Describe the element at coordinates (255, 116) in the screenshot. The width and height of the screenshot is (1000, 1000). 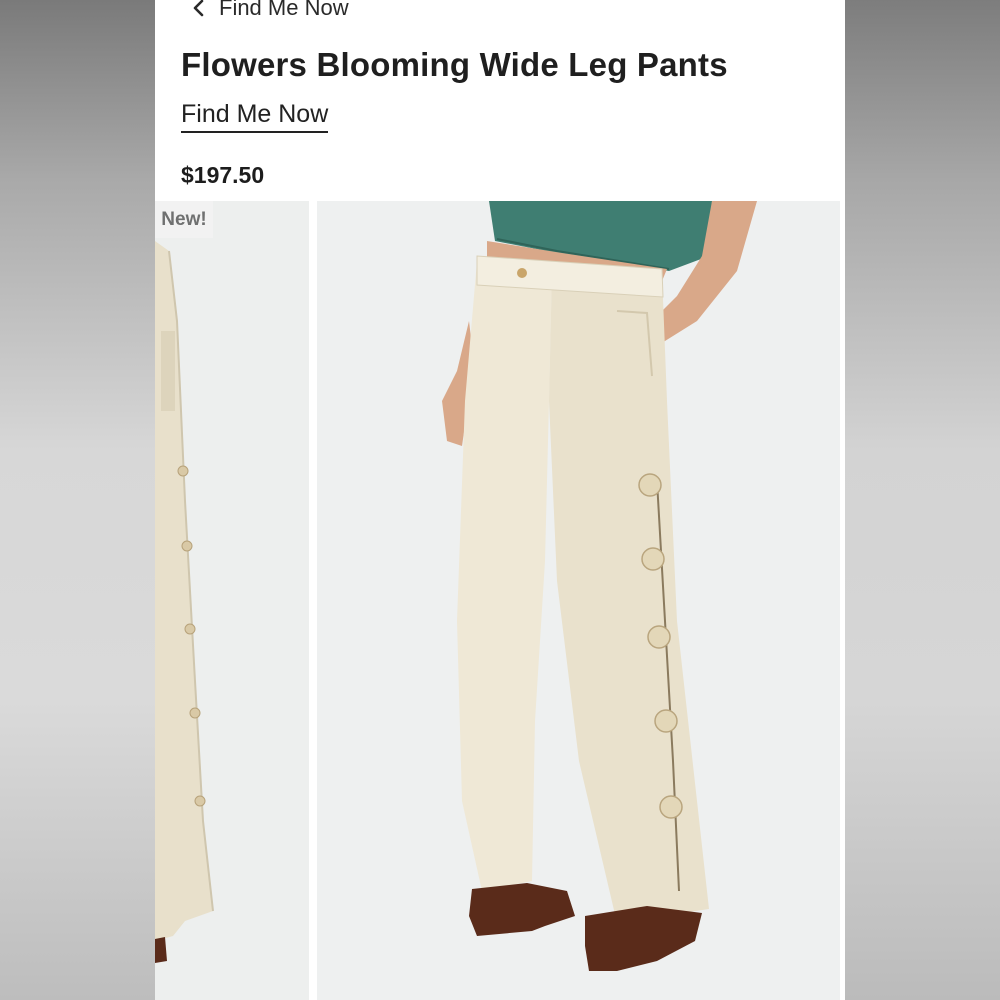
I see `brand-link: Find Me Now` at that location.